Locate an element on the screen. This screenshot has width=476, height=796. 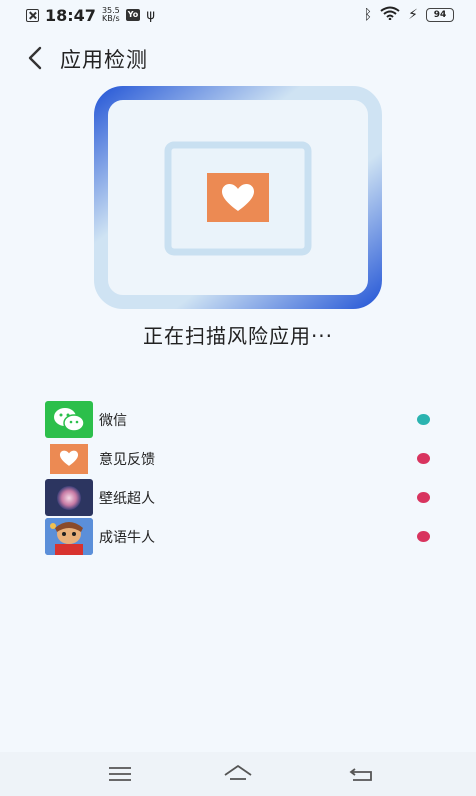
back-button is located at coordinates (37, 58).